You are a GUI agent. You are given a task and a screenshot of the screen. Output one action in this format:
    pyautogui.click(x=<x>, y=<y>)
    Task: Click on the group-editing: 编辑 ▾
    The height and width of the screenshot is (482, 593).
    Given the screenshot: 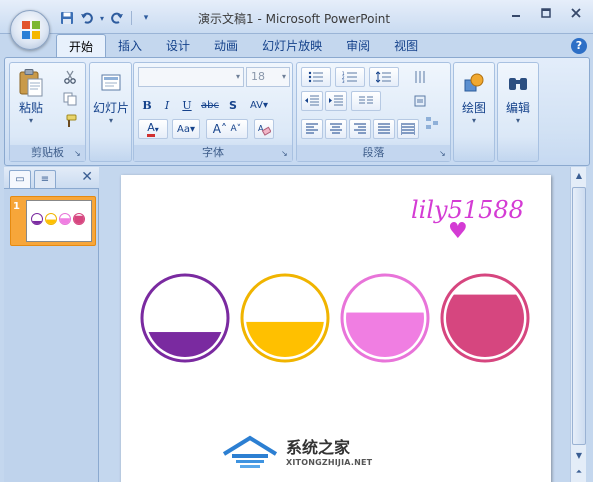 What is the action you would take?
    pyautogui.click(x=518, y=112)
    